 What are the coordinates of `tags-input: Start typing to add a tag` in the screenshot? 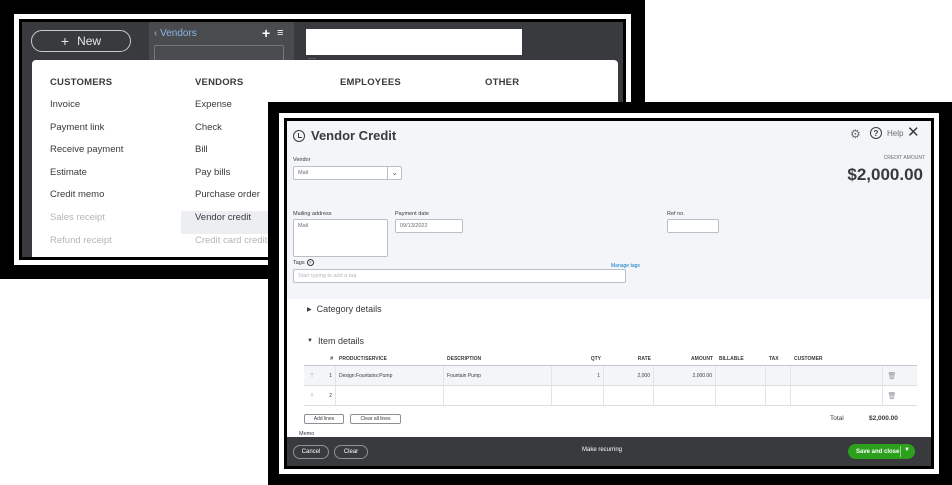 It's located at (459, 276).